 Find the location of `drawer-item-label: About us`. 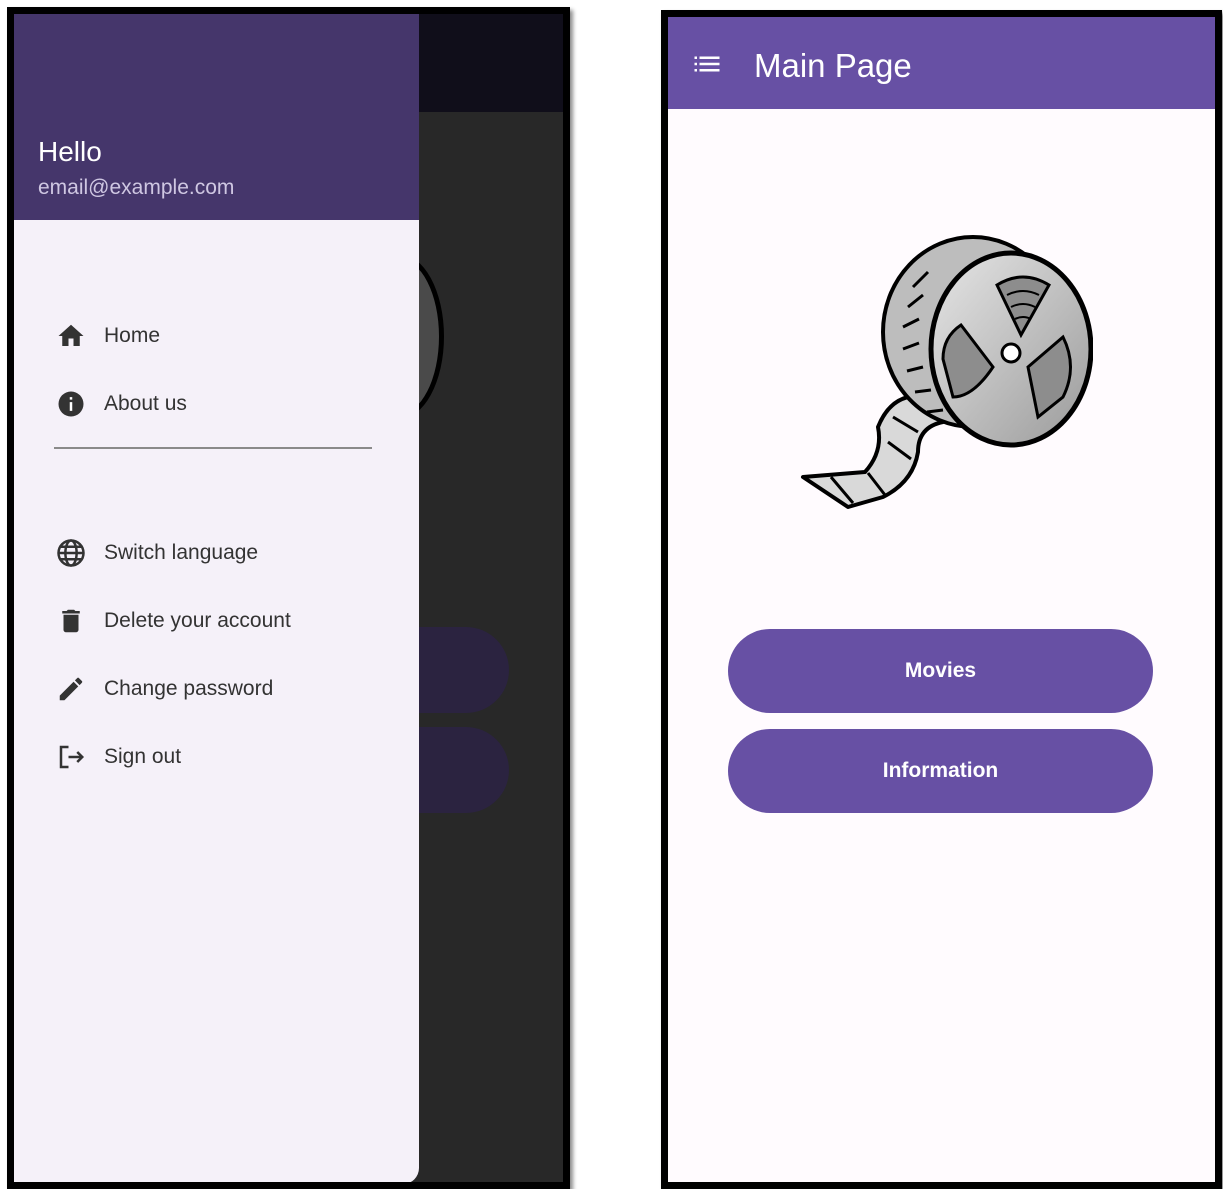

drawer-item-label: About us is located at coordinates (145, 403).